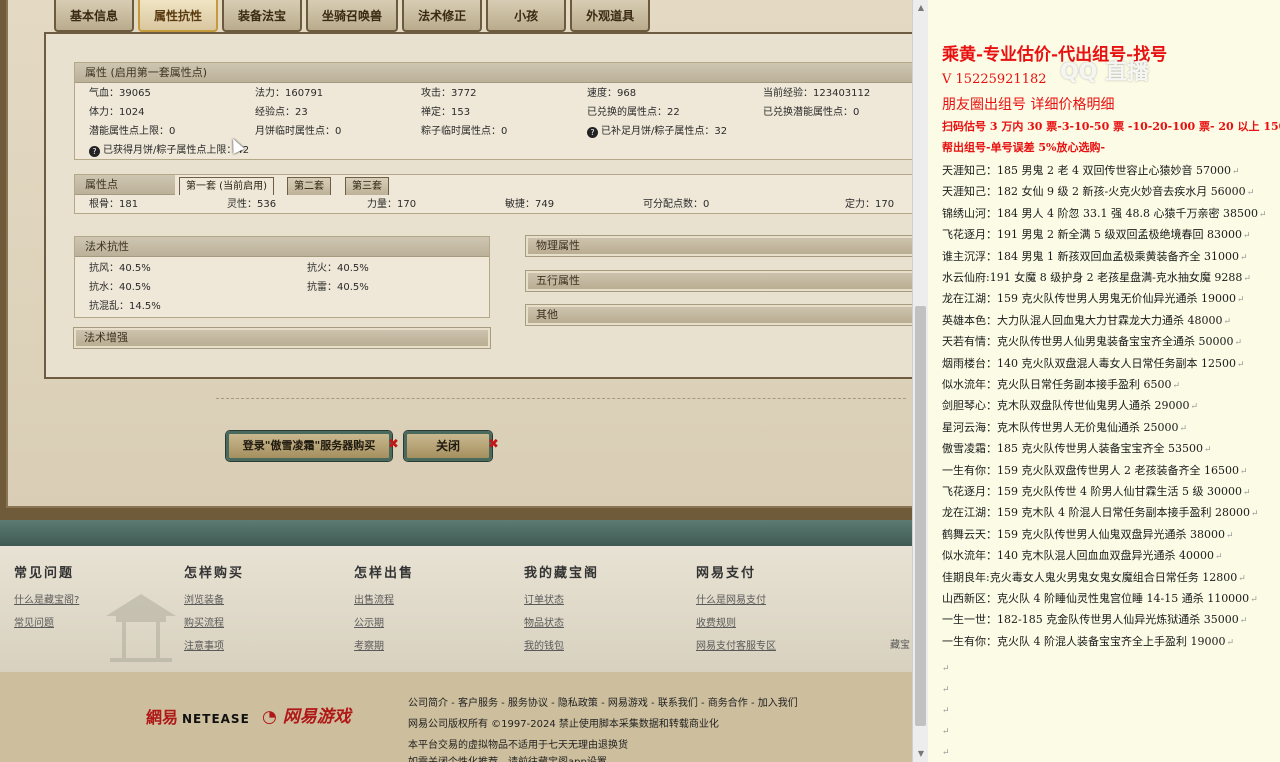 The image size is (1280, 762). Describe the element at coordinates (1077, 449) in the screenshot. I see `doc-line: 傲雪凌霜：185 克火队传世男人装备宝宝齐全 53500↵` at that location.